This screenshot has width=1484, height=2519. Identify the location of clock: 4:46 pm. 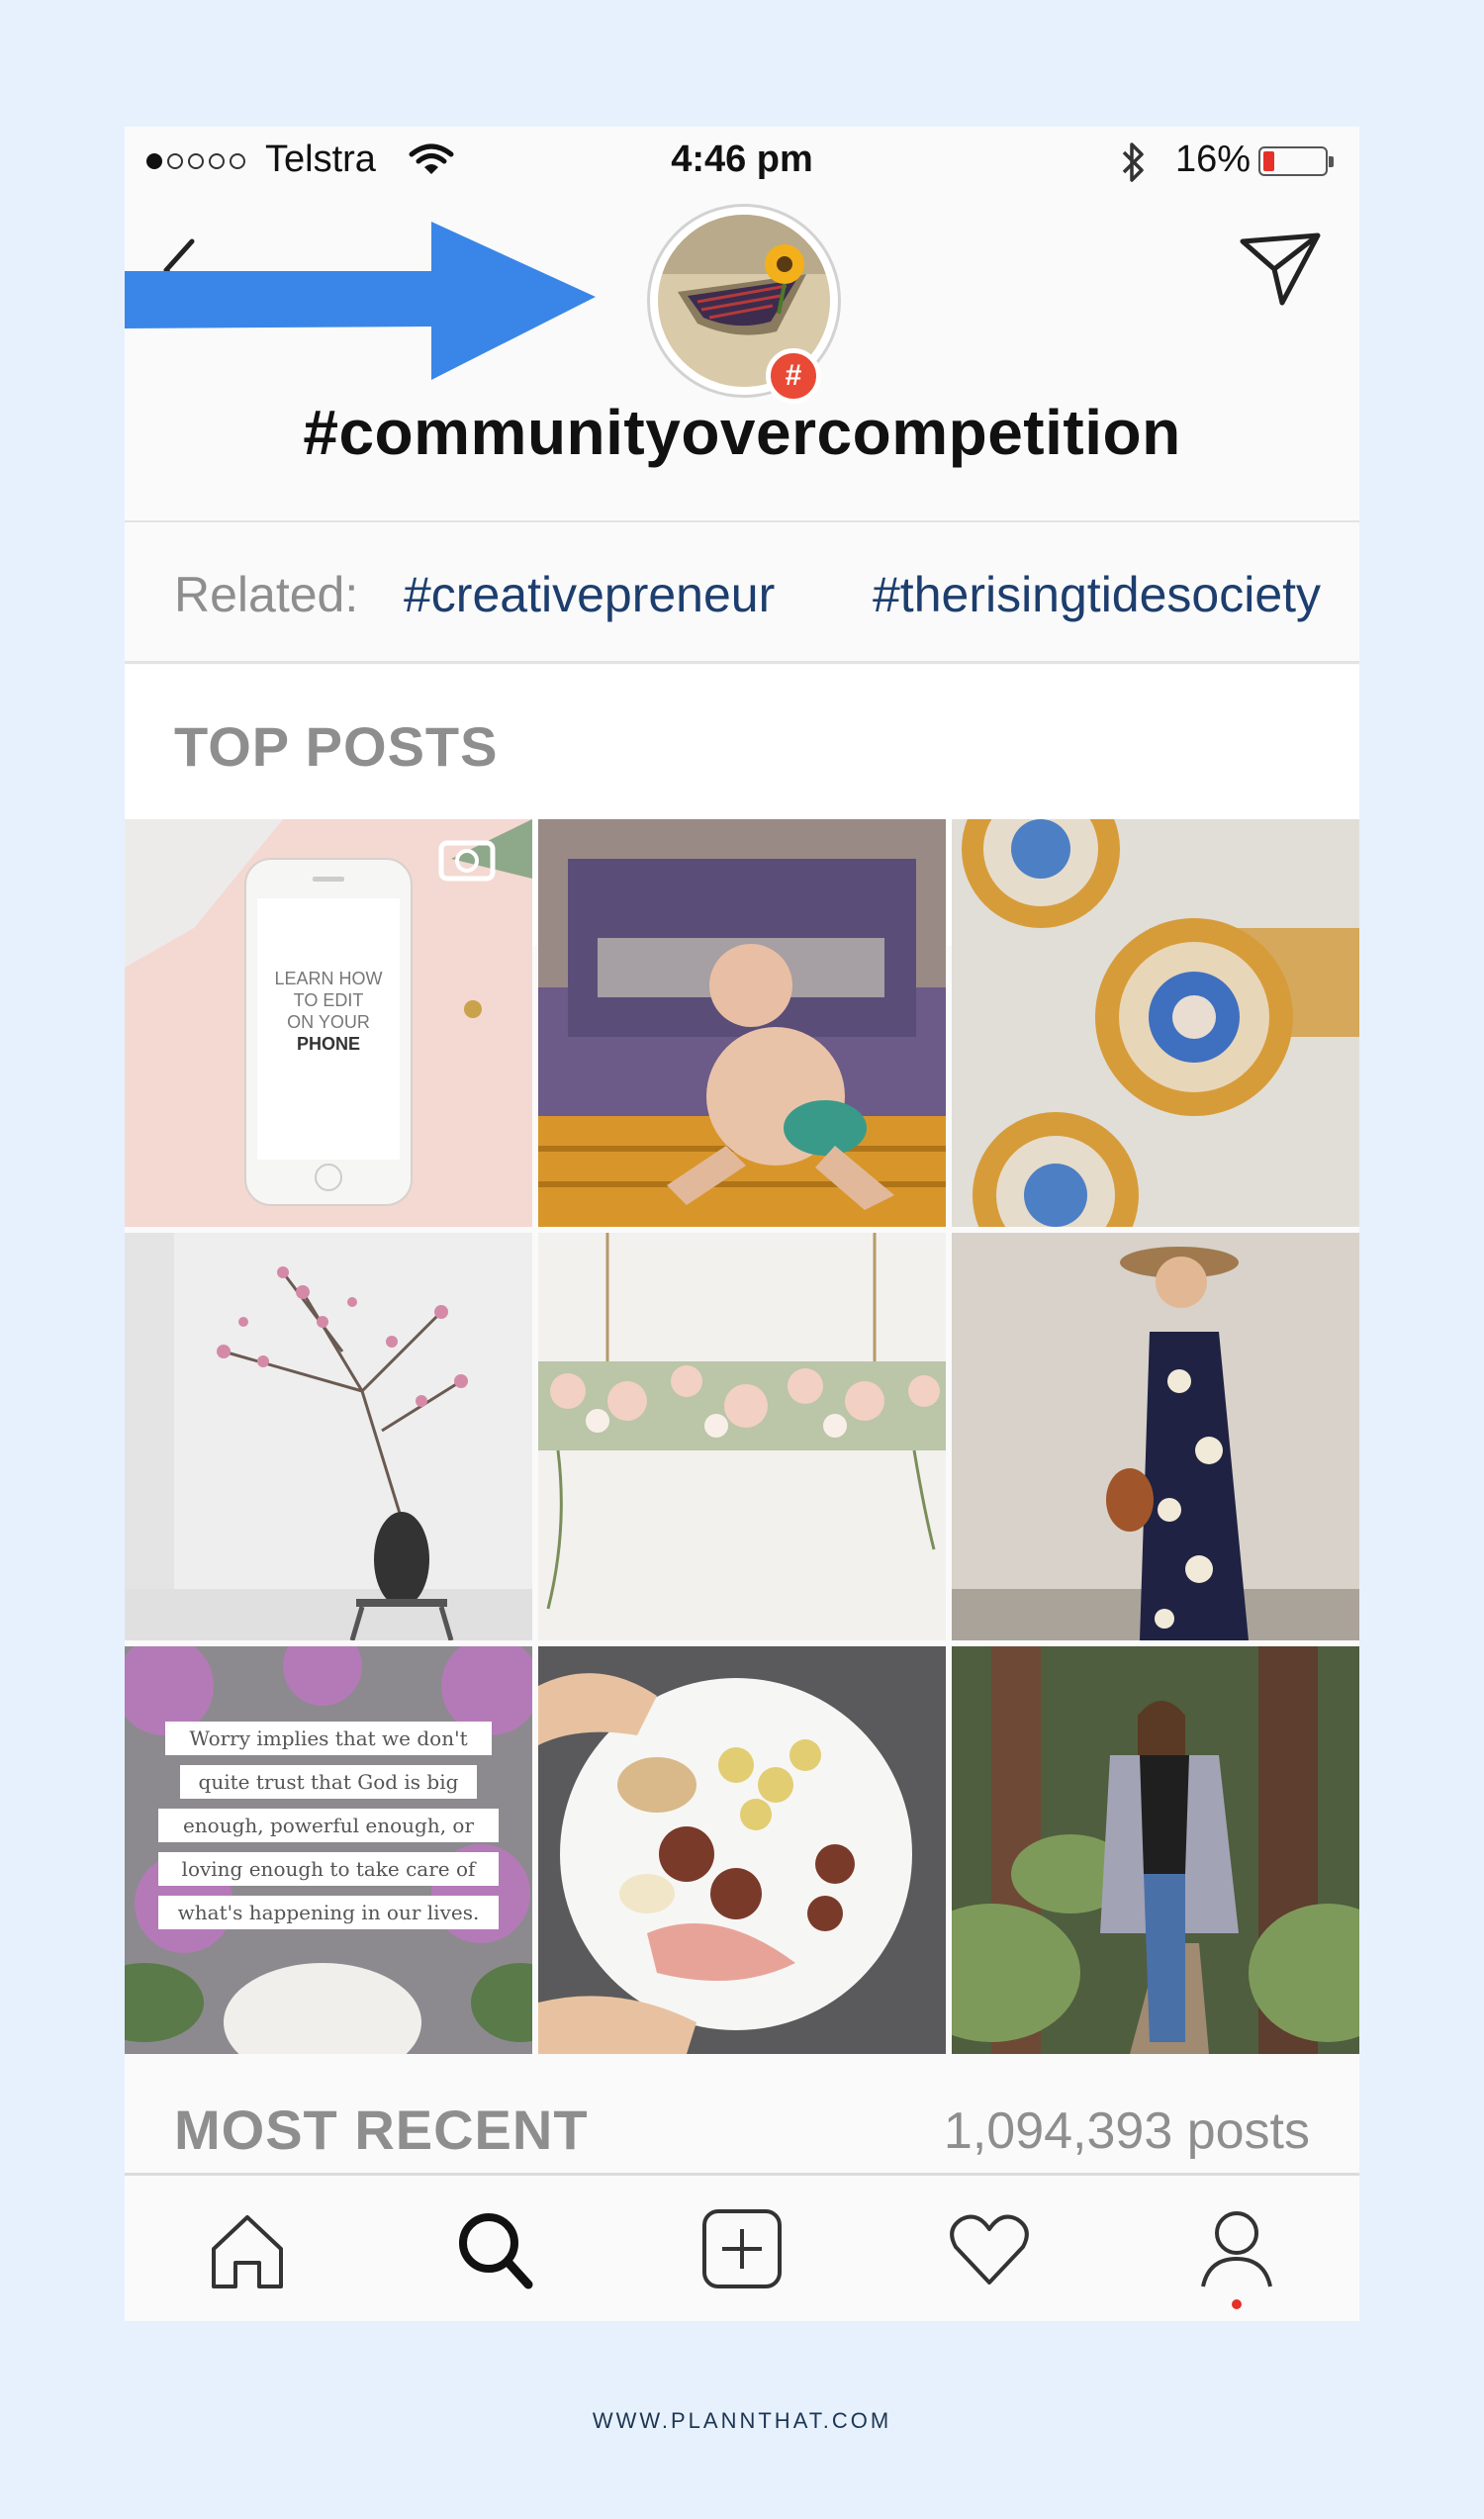
(742, 159).